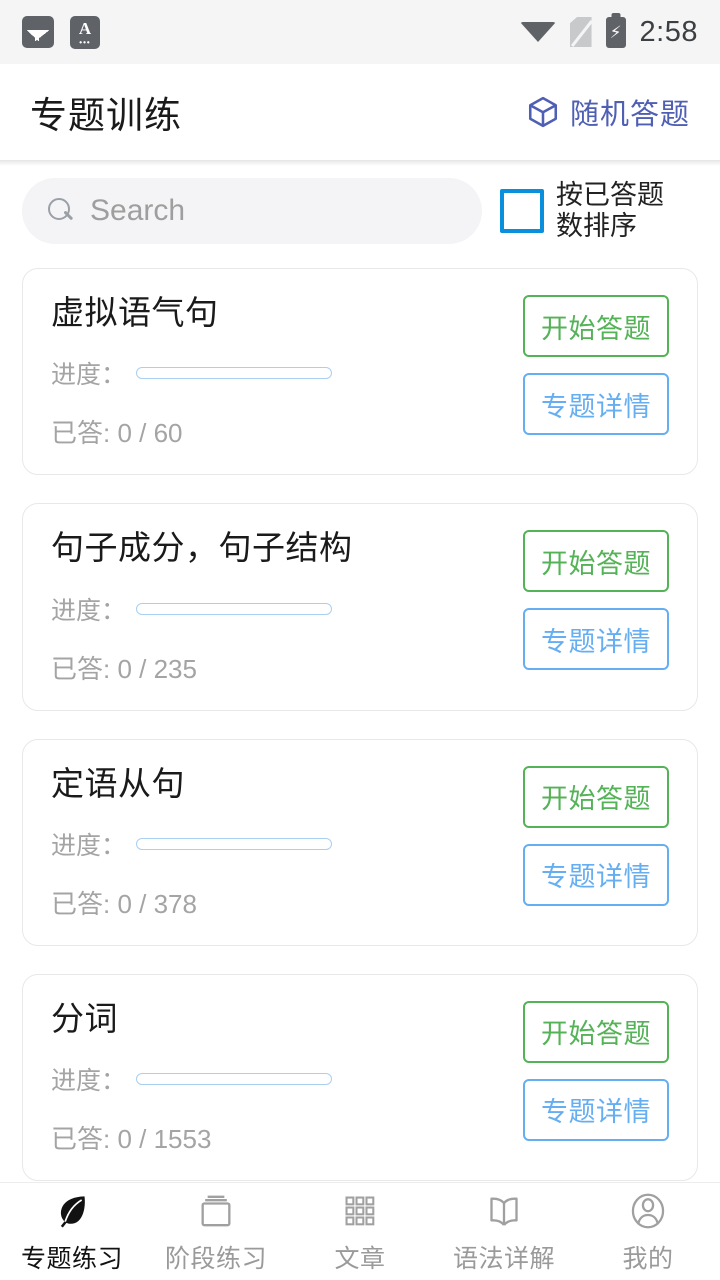 The width and height of the screenshot is (720, 1280). Describe the element at coordinates (72, 1211) in the screenshot. I see `leaf-icon` at that location.